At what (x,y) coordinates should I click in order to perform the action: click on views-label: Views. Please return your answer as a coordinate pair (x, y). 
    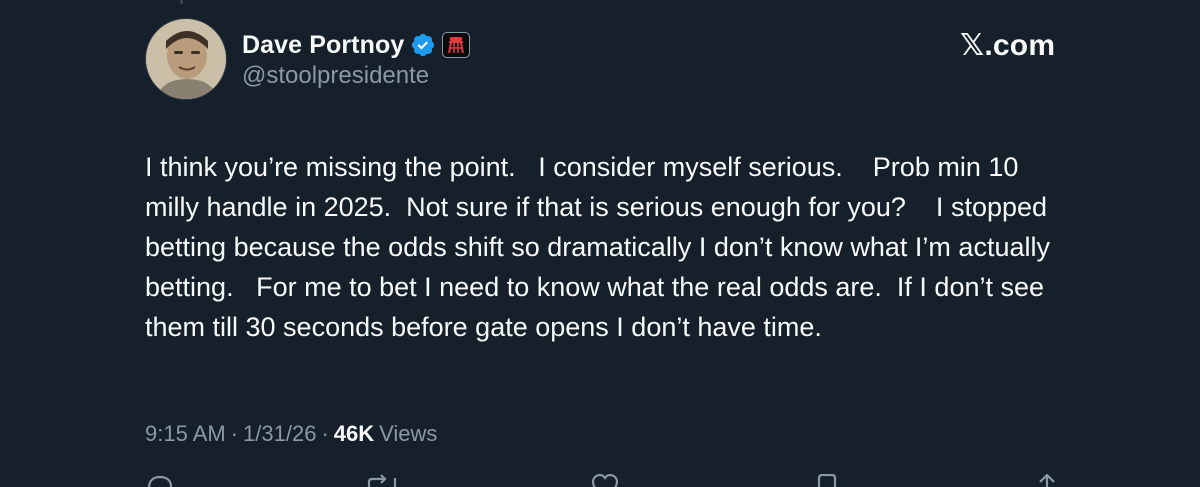
    Looking at the image, I should click on (408, 433).